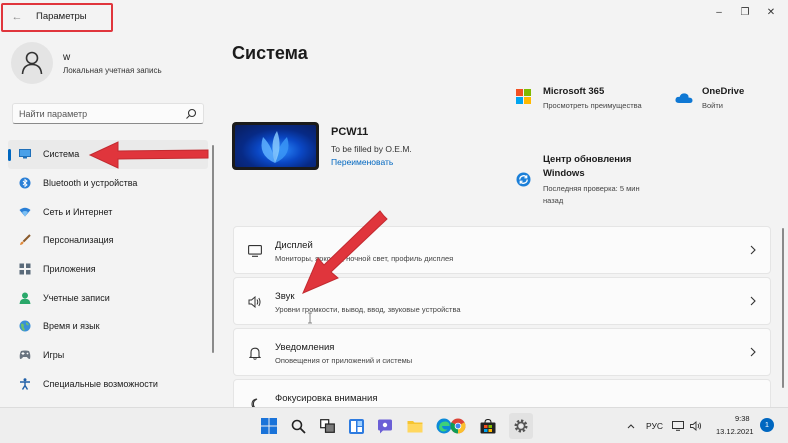  I want to click on sidebar-scrollbar, so click(213, 249).